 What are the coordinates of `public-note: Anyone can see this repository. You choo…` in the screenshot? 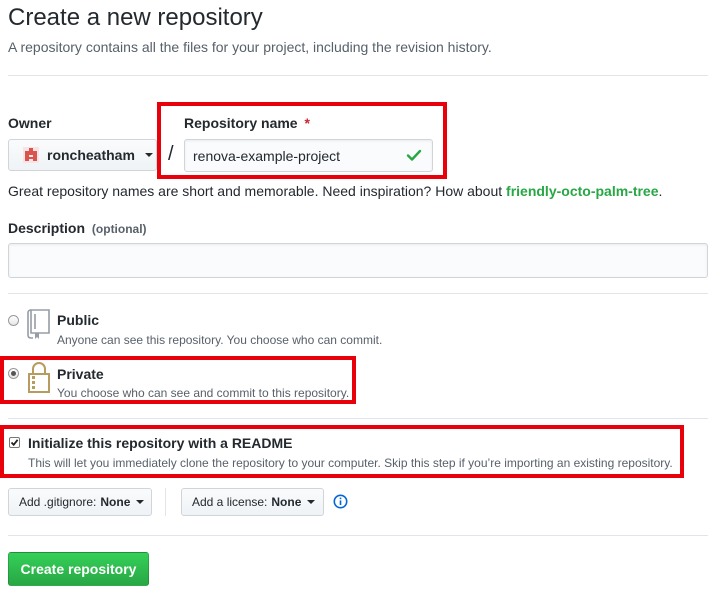 It's located at (220, 340).